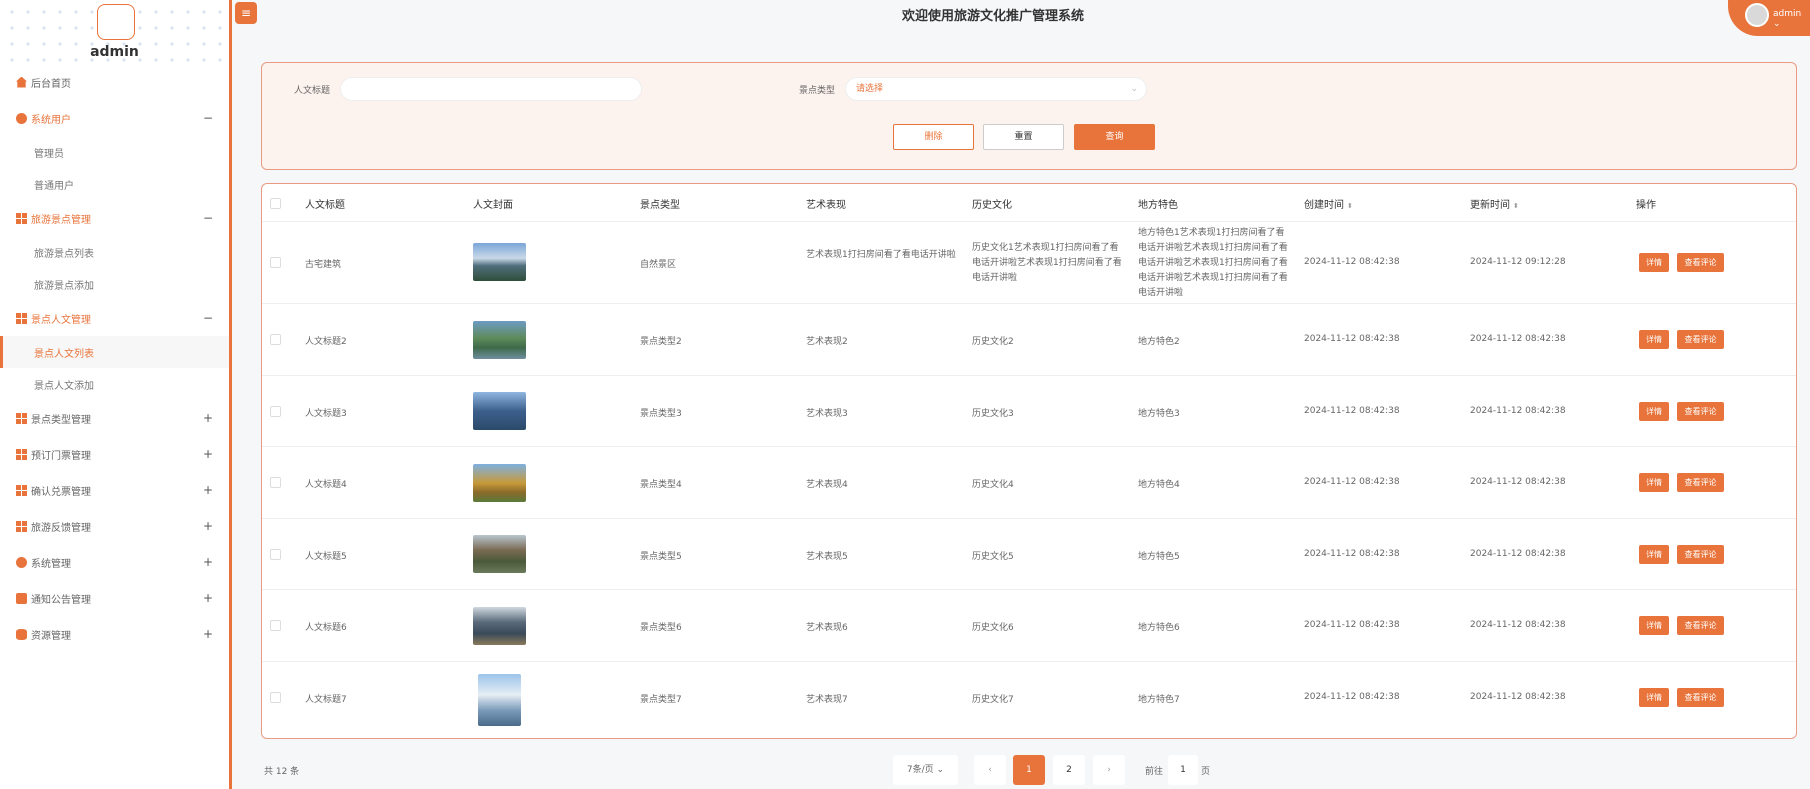 This screenshot has height=789, width=1810. I want to click on prev-page-button: ‹, so click(990, 770).